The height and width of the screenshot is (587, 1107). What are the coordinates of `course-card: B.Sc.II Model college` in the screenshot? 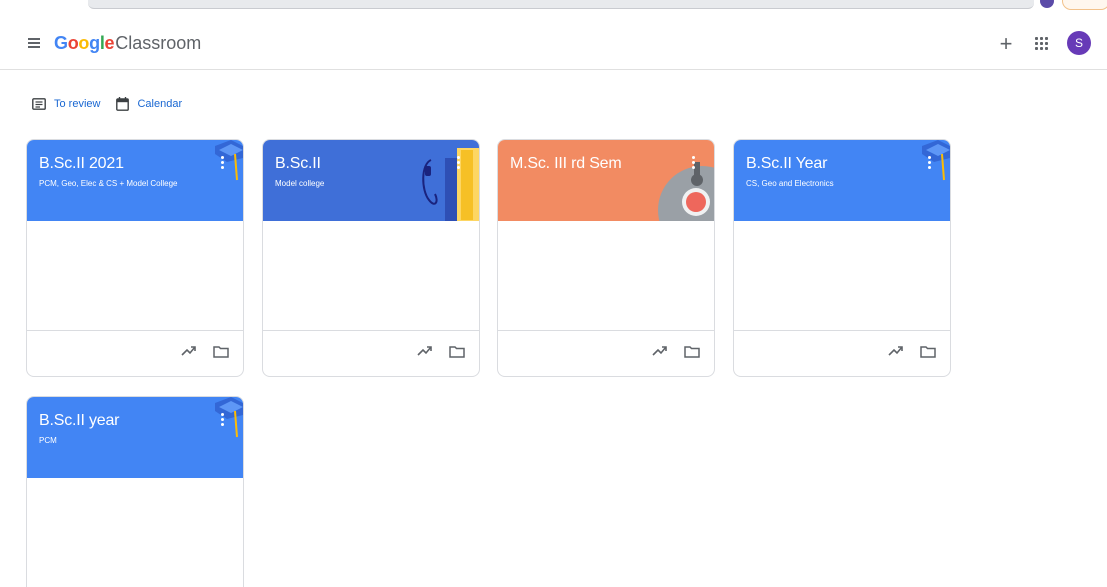 It's located at (371, 258).